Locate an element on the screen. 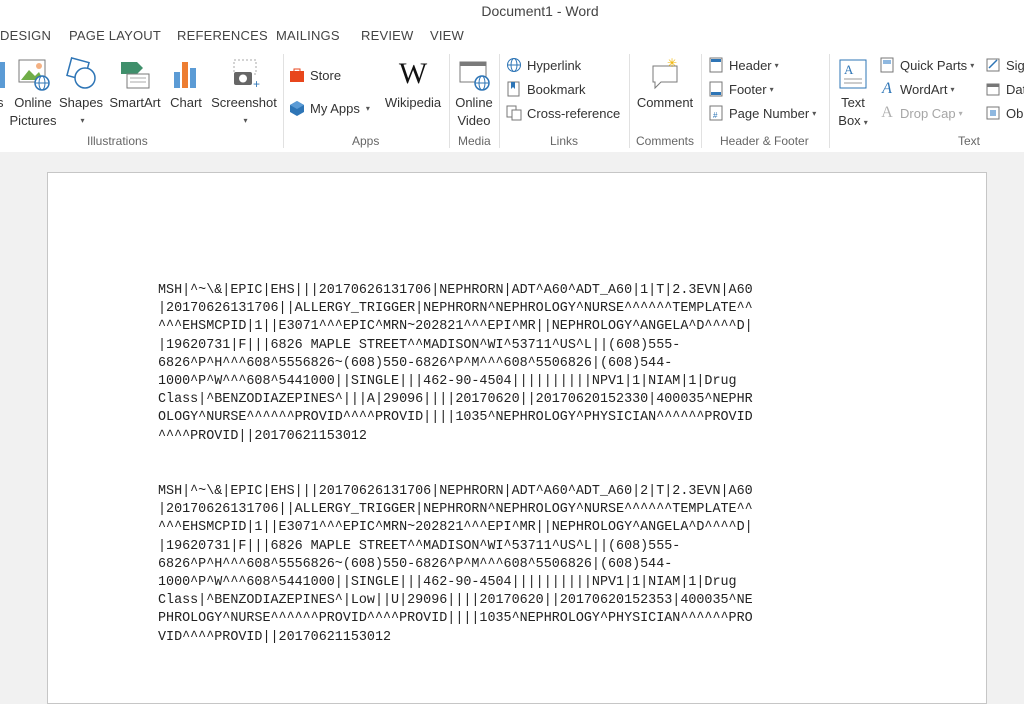 The width and height of the screenshot is (1024, 704). hyperlink-button: Hyperlink is located at coordinates (543, 65).